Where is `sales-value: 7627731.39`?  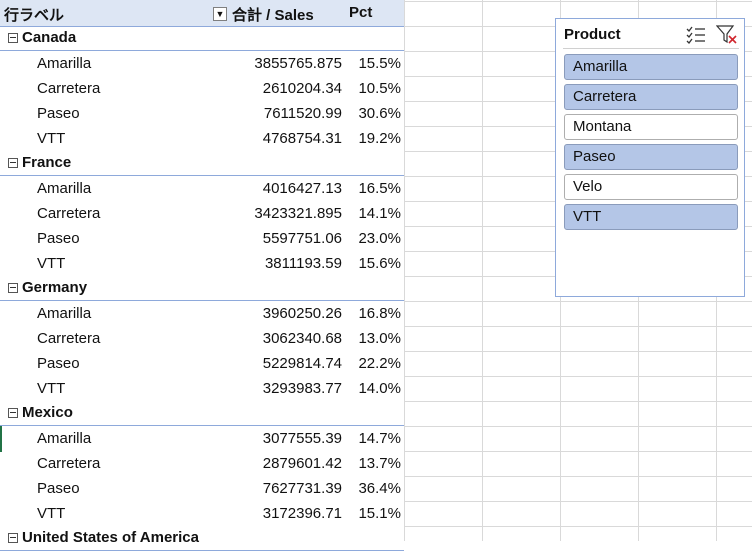
sales-value: 7627731.39 is located at coordinates (302, 488).